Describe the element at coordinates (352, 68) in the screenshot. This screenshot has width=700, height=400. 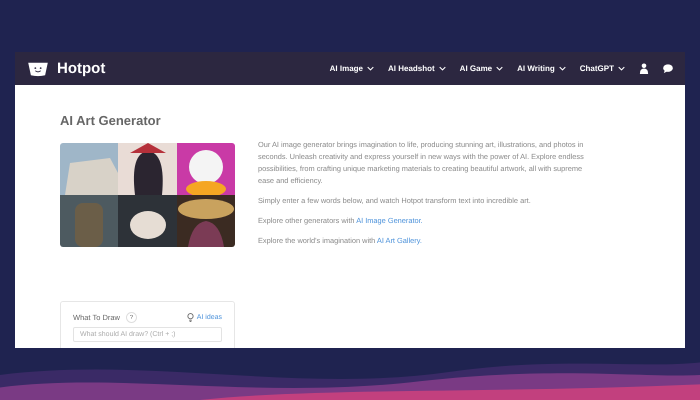
I see `nav-menu-item: AI Image` at that location.